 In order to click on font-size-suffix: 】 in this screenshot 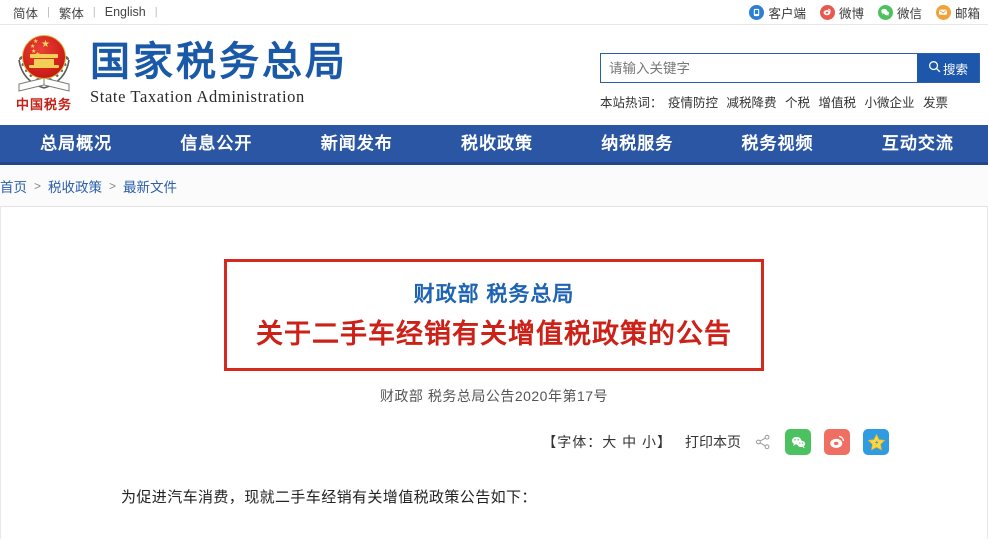, I will do `click(664, 442)`.